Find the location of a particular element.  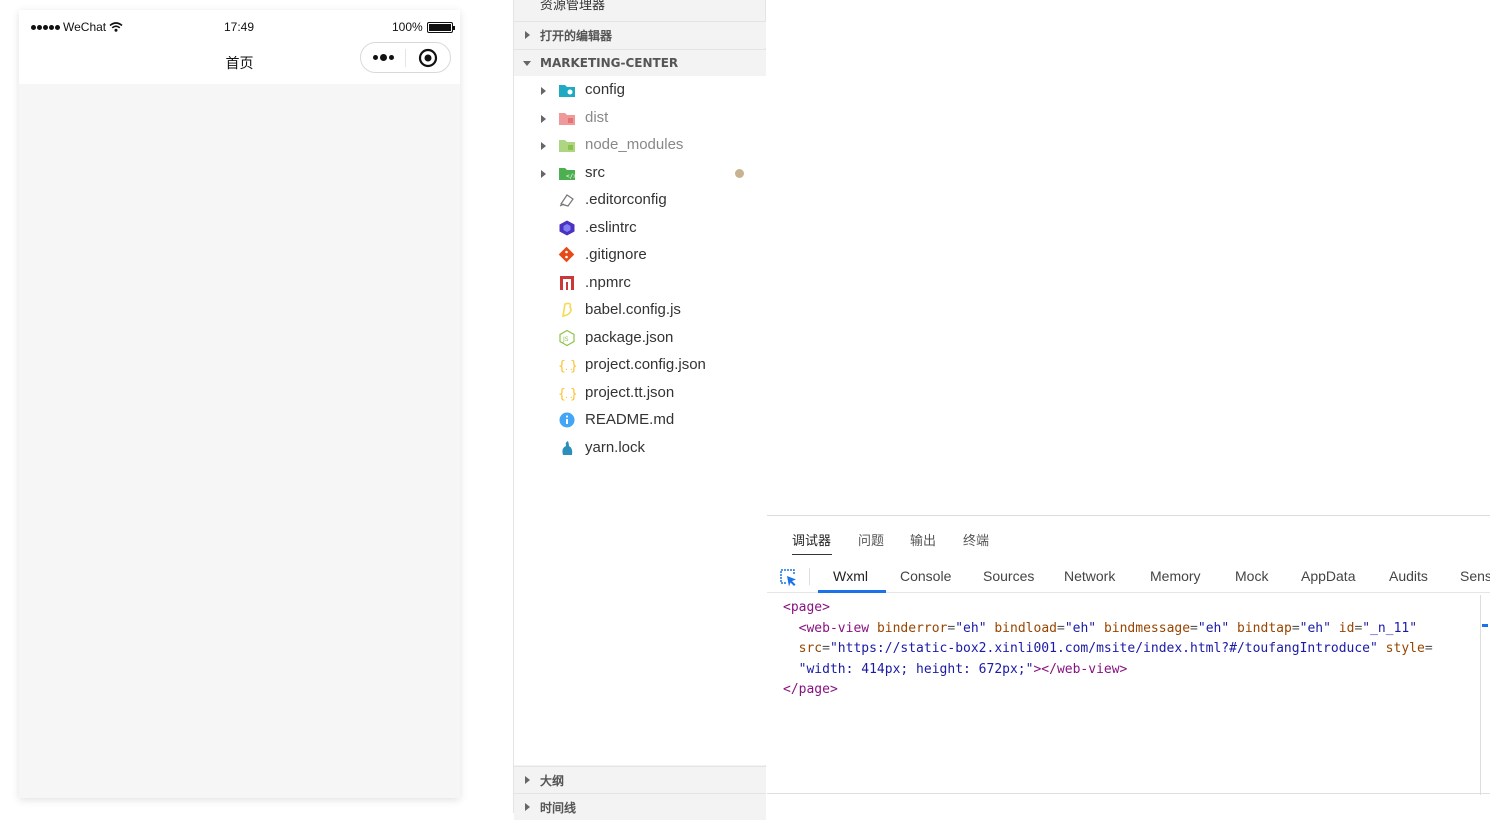

devtools-tabs: 调试器 问题 输出 终端 is located at coordinates (1128, 538).